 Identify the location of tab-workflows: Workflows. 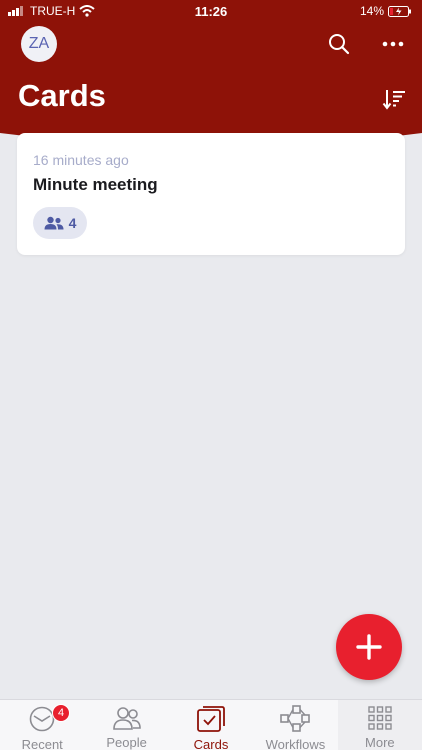
(295, 725).